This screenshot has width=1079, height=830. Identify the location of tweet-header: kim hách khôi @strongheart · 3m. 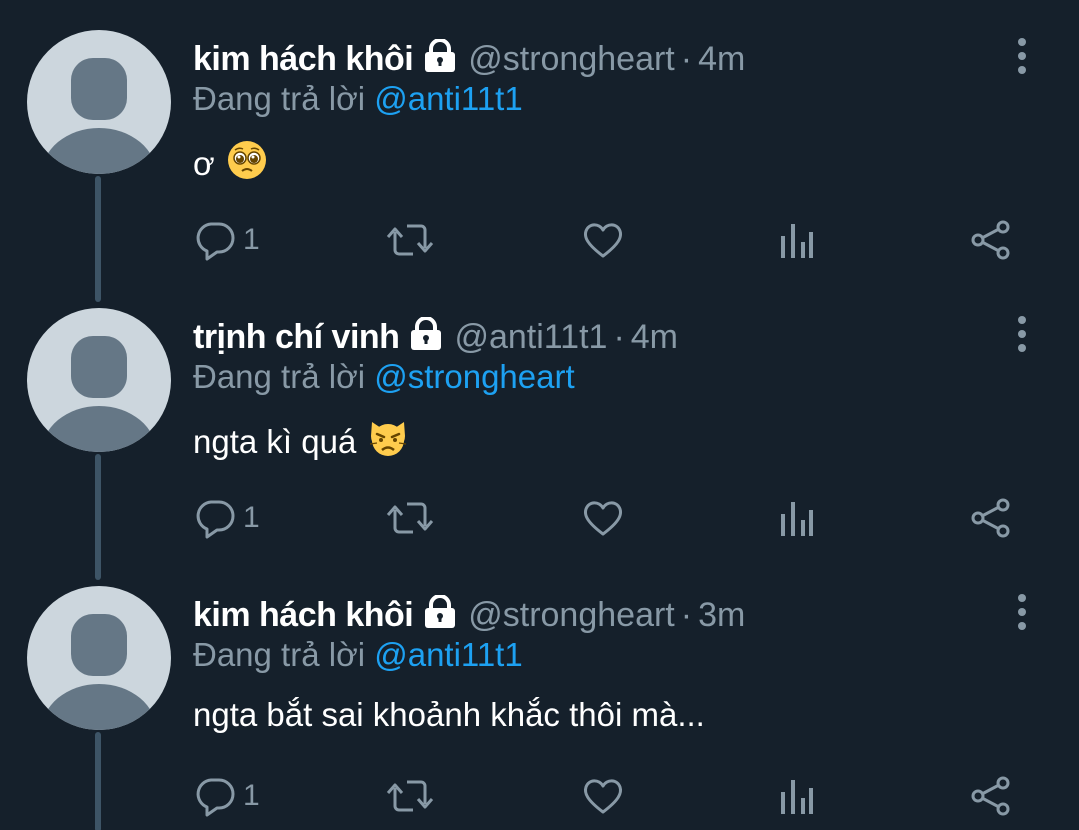
(469, 615).